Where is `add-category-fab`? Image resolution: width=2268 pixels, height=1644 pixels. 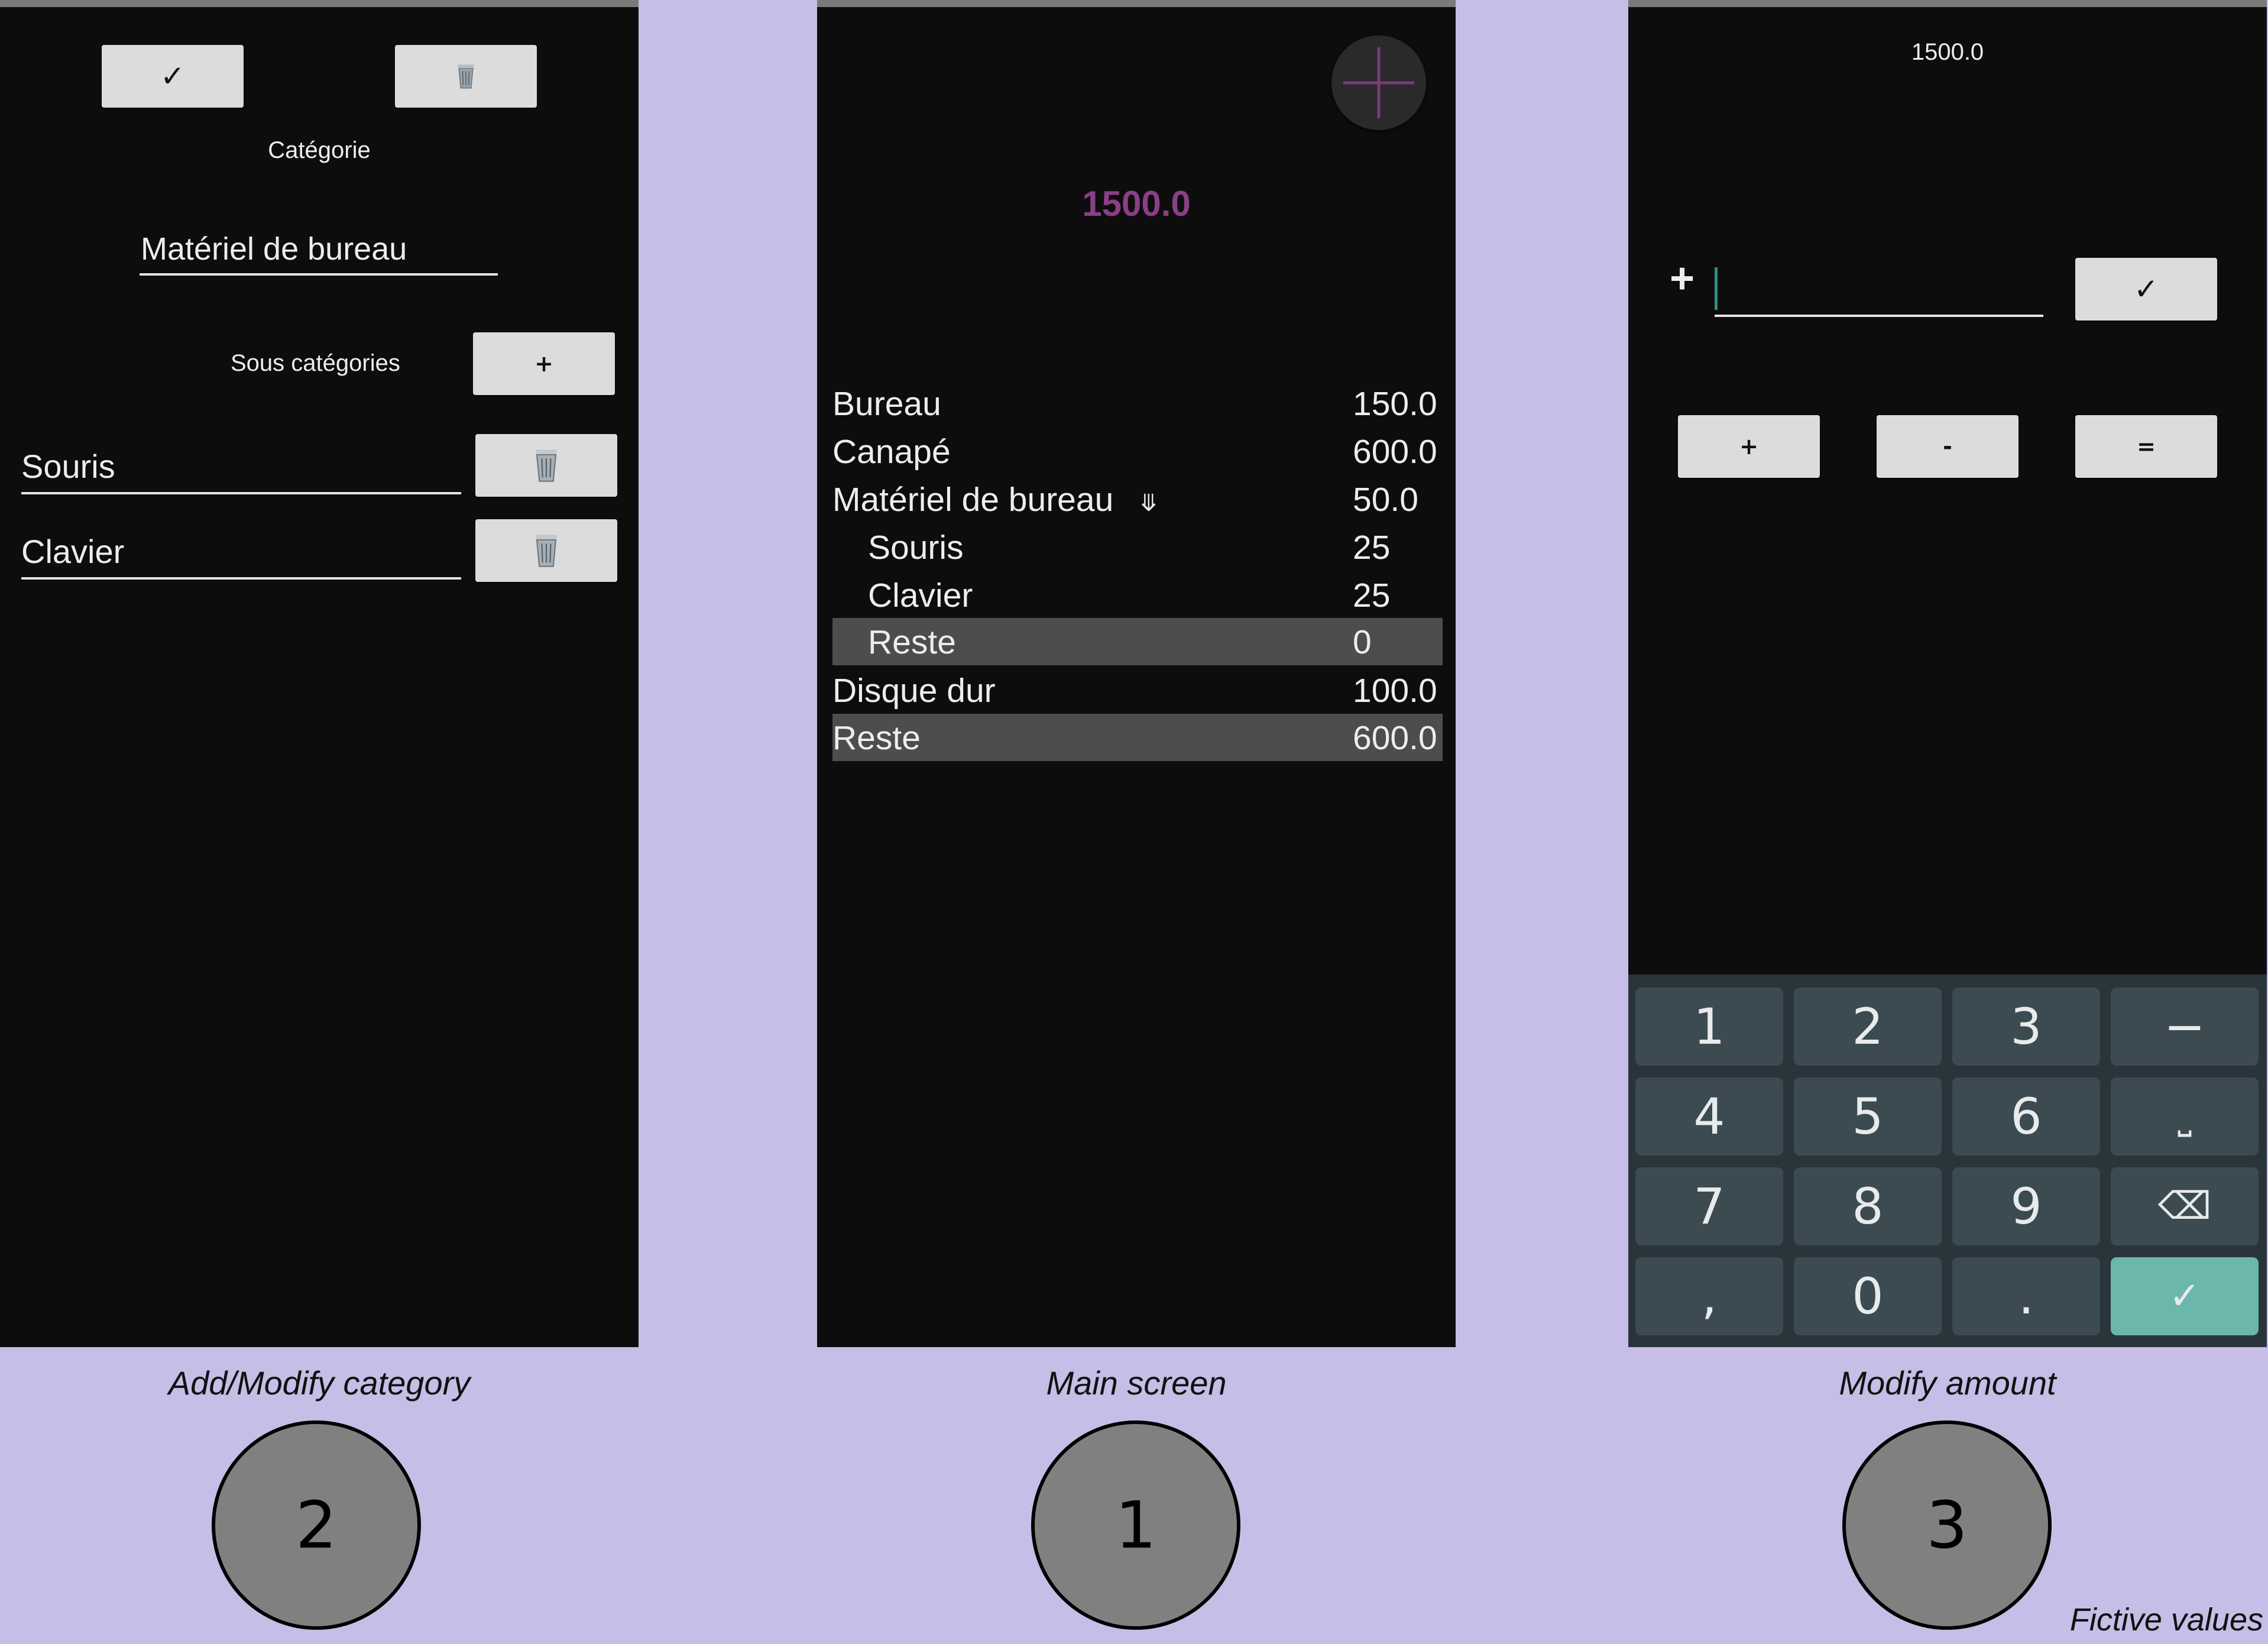 add-category-fab is located at coordinates (1378, 82).